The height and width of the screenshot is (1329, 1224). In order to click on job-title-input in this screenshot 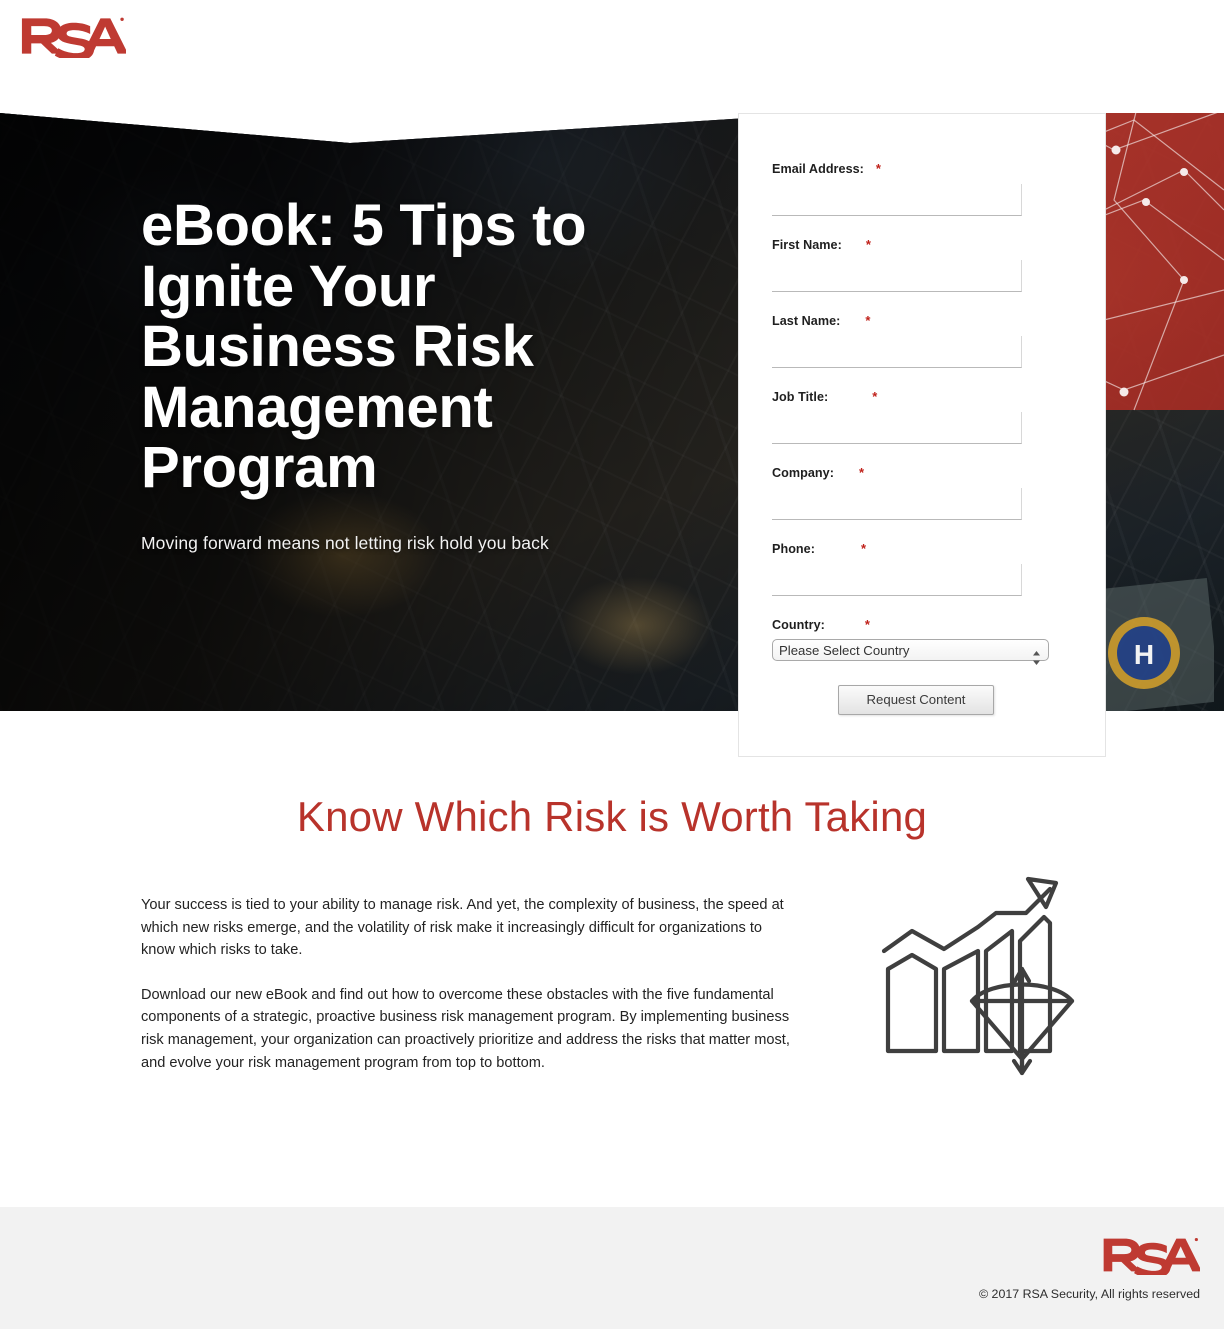, I will do `click(897, 428)`.